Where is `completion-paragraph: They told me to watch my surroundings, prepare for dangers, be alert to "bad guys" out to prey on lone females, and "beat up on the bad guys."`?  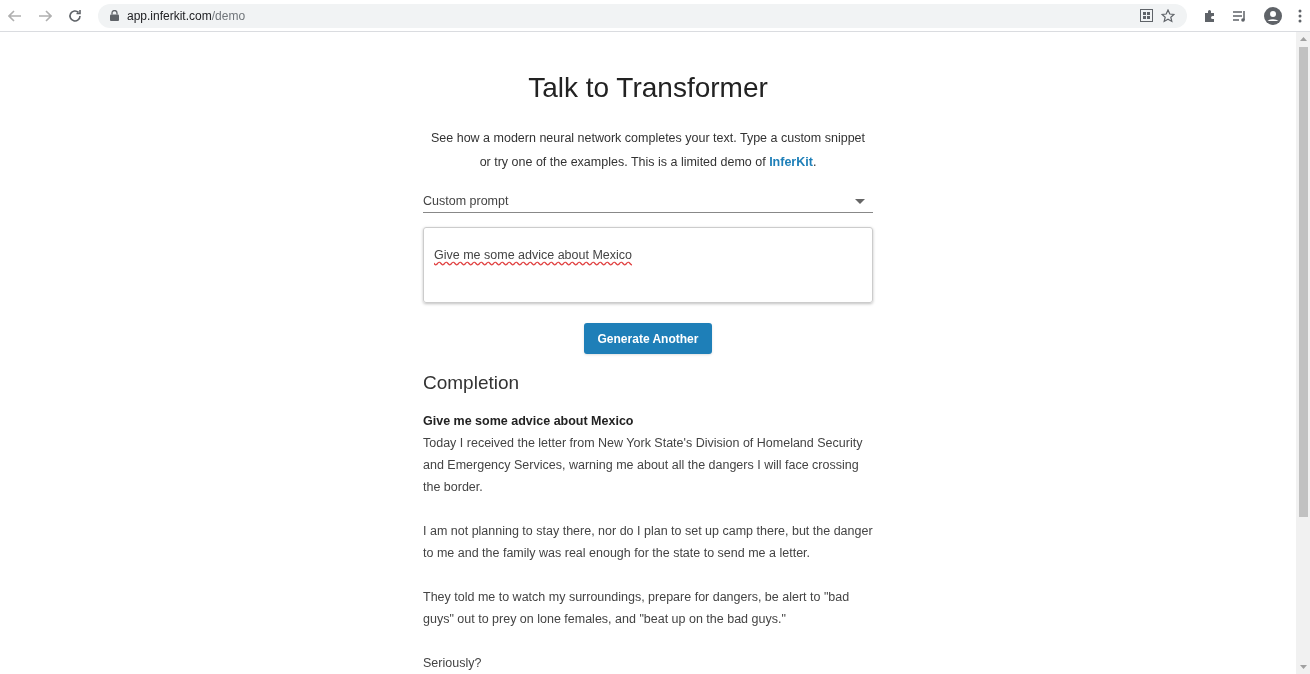 completion-paragraph: They told me to watch my surroundings, prepare for dangers, be alert to "bad guys" out to prey on lone females, and "beat up on the bad guys." is located at coordinates (637, 608).